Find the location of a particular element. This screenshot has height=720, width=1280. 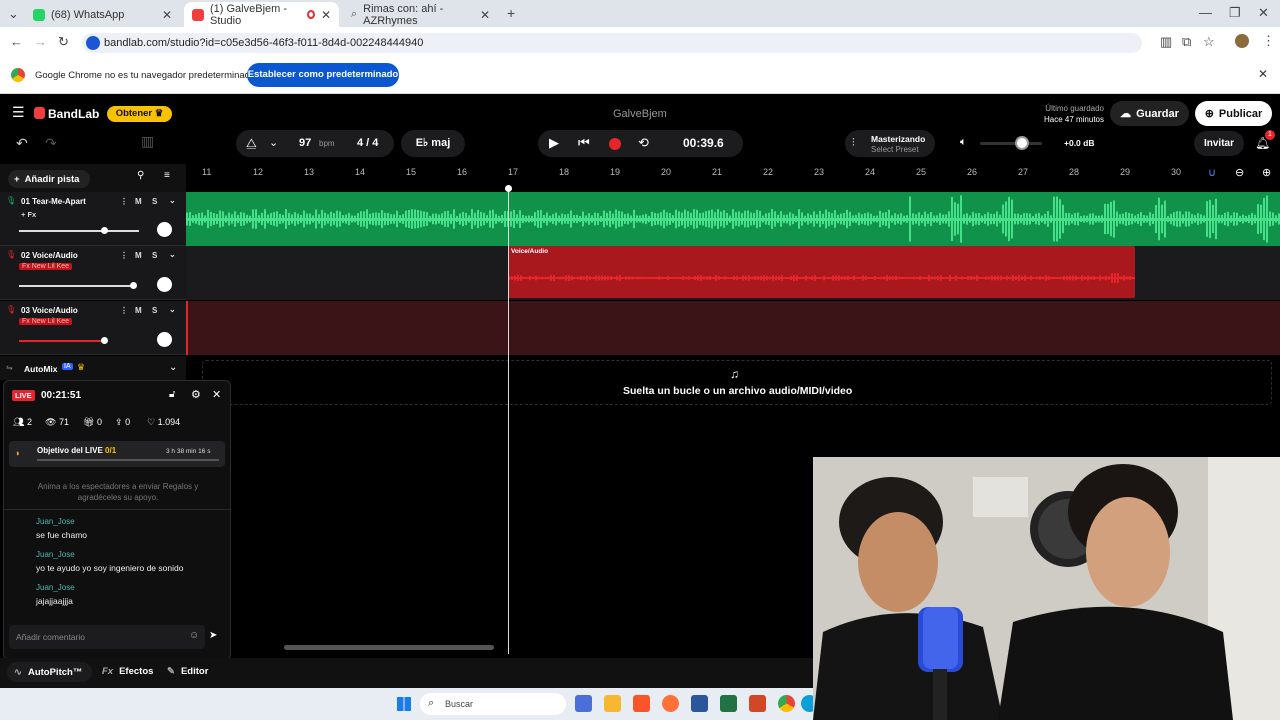

timeline-ruler: 11 12 13 14 15 16 17 18 19 20 21 22 23 24 25 26 27 28 29 30 is located at coordinates (733, 173).